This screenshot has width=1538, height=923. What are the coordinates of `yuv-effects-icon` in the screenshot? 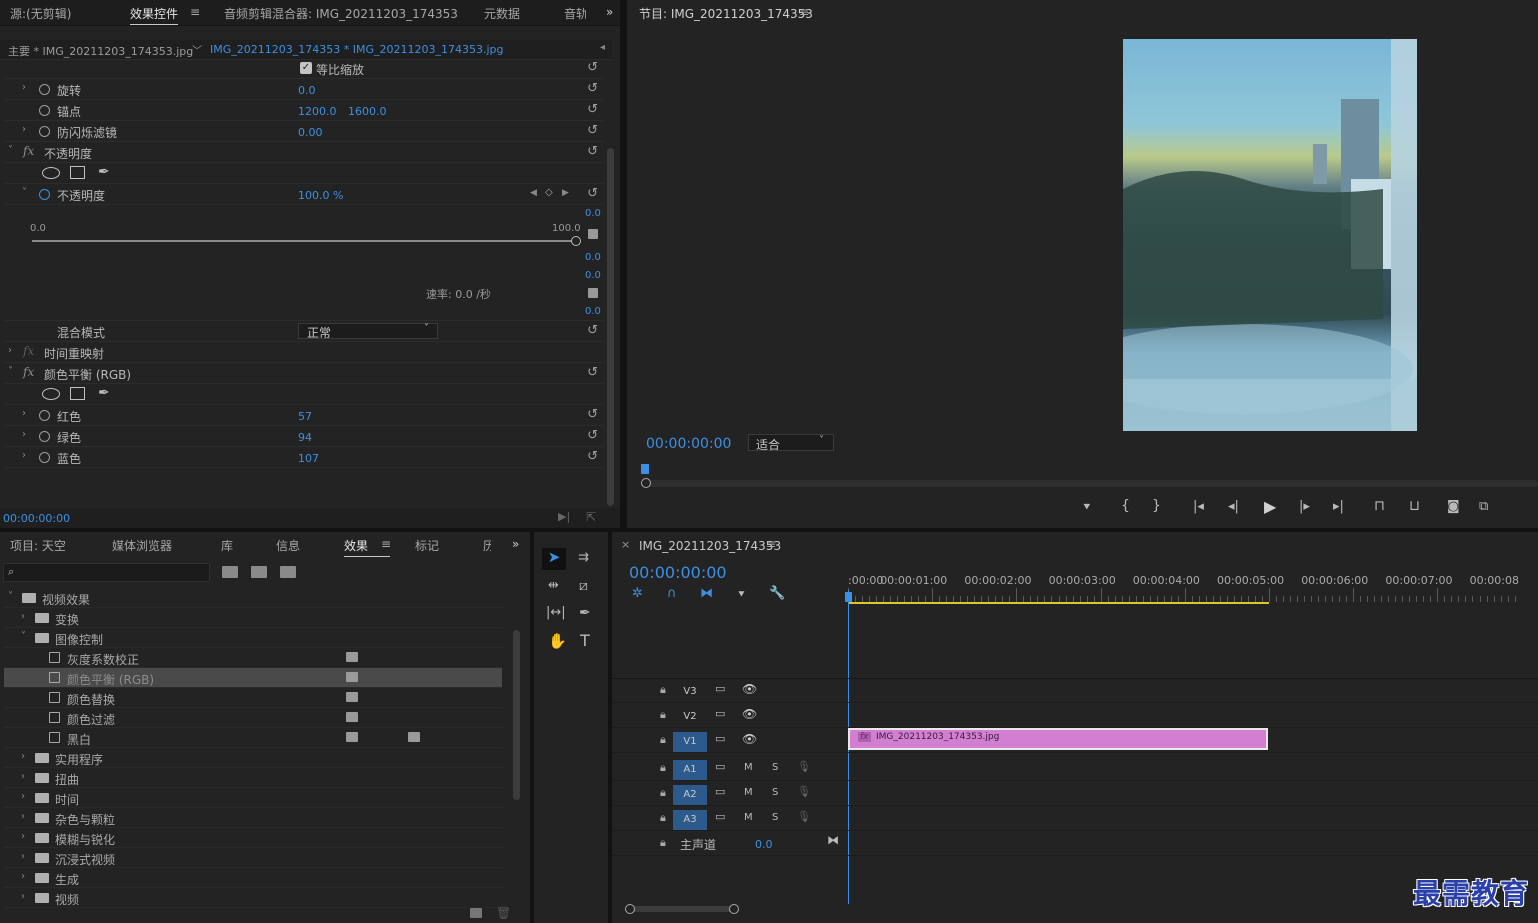 It's located at (288, 572).